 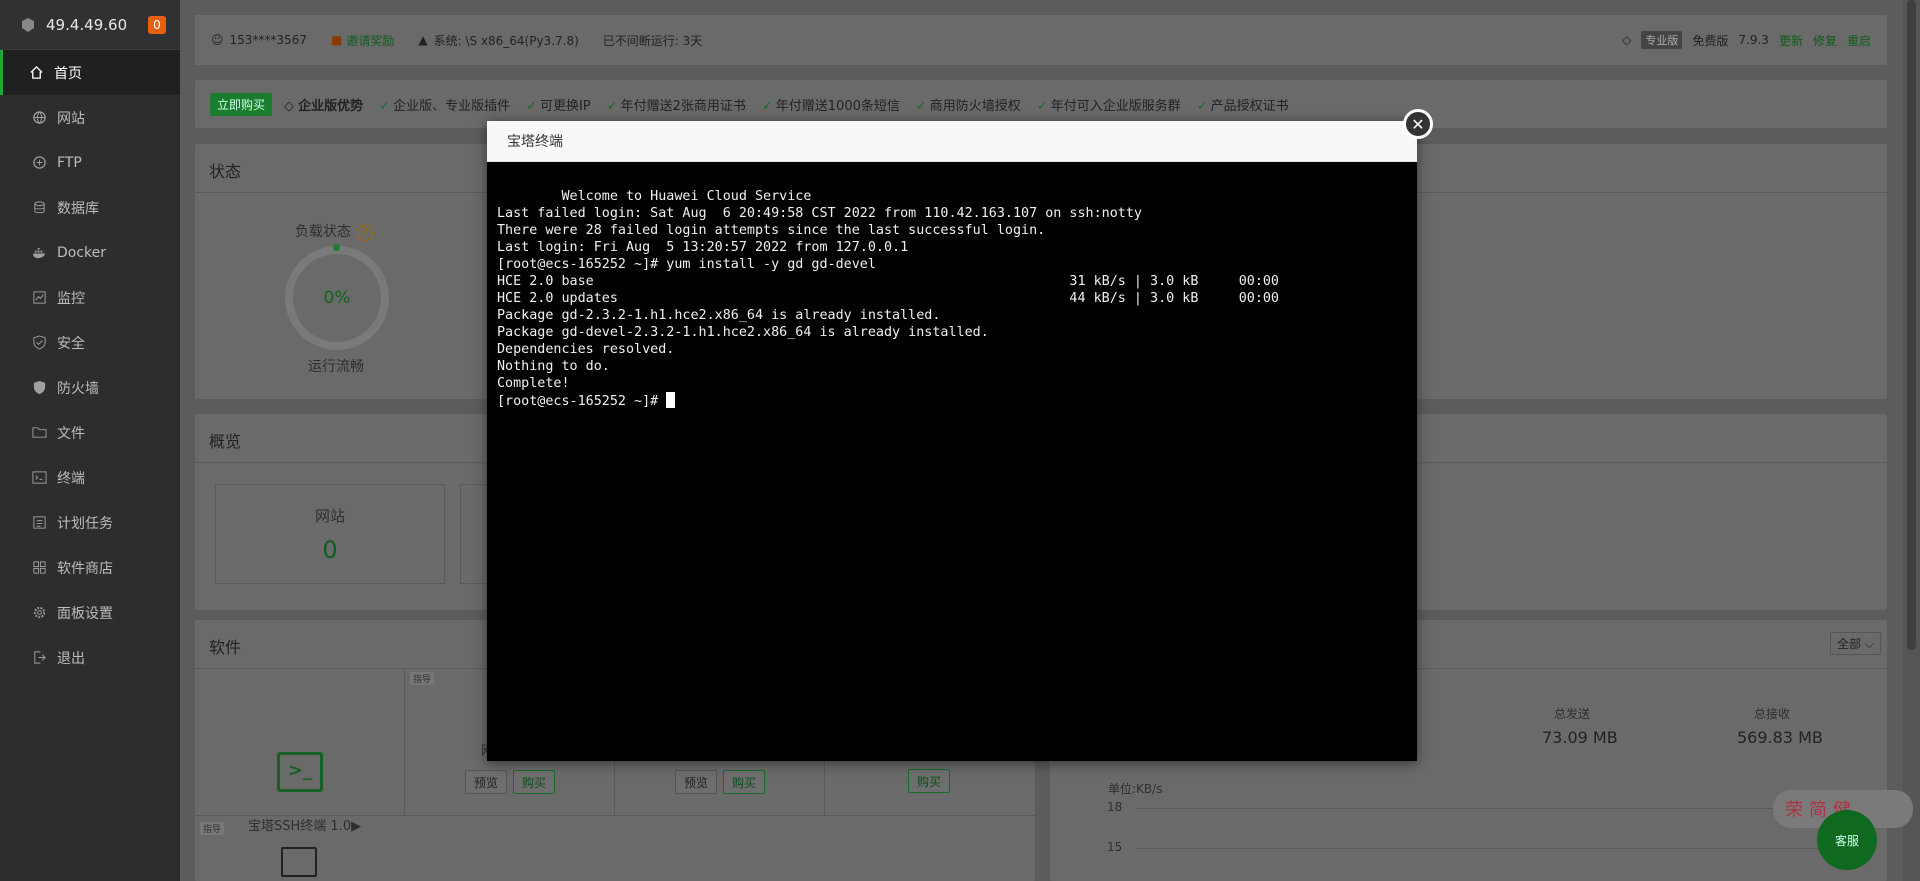 What do you see at coordinates (259, 40) in the screenshot?
I see `user-info: ☺ 153****3567` at bounding box center [259, 40].